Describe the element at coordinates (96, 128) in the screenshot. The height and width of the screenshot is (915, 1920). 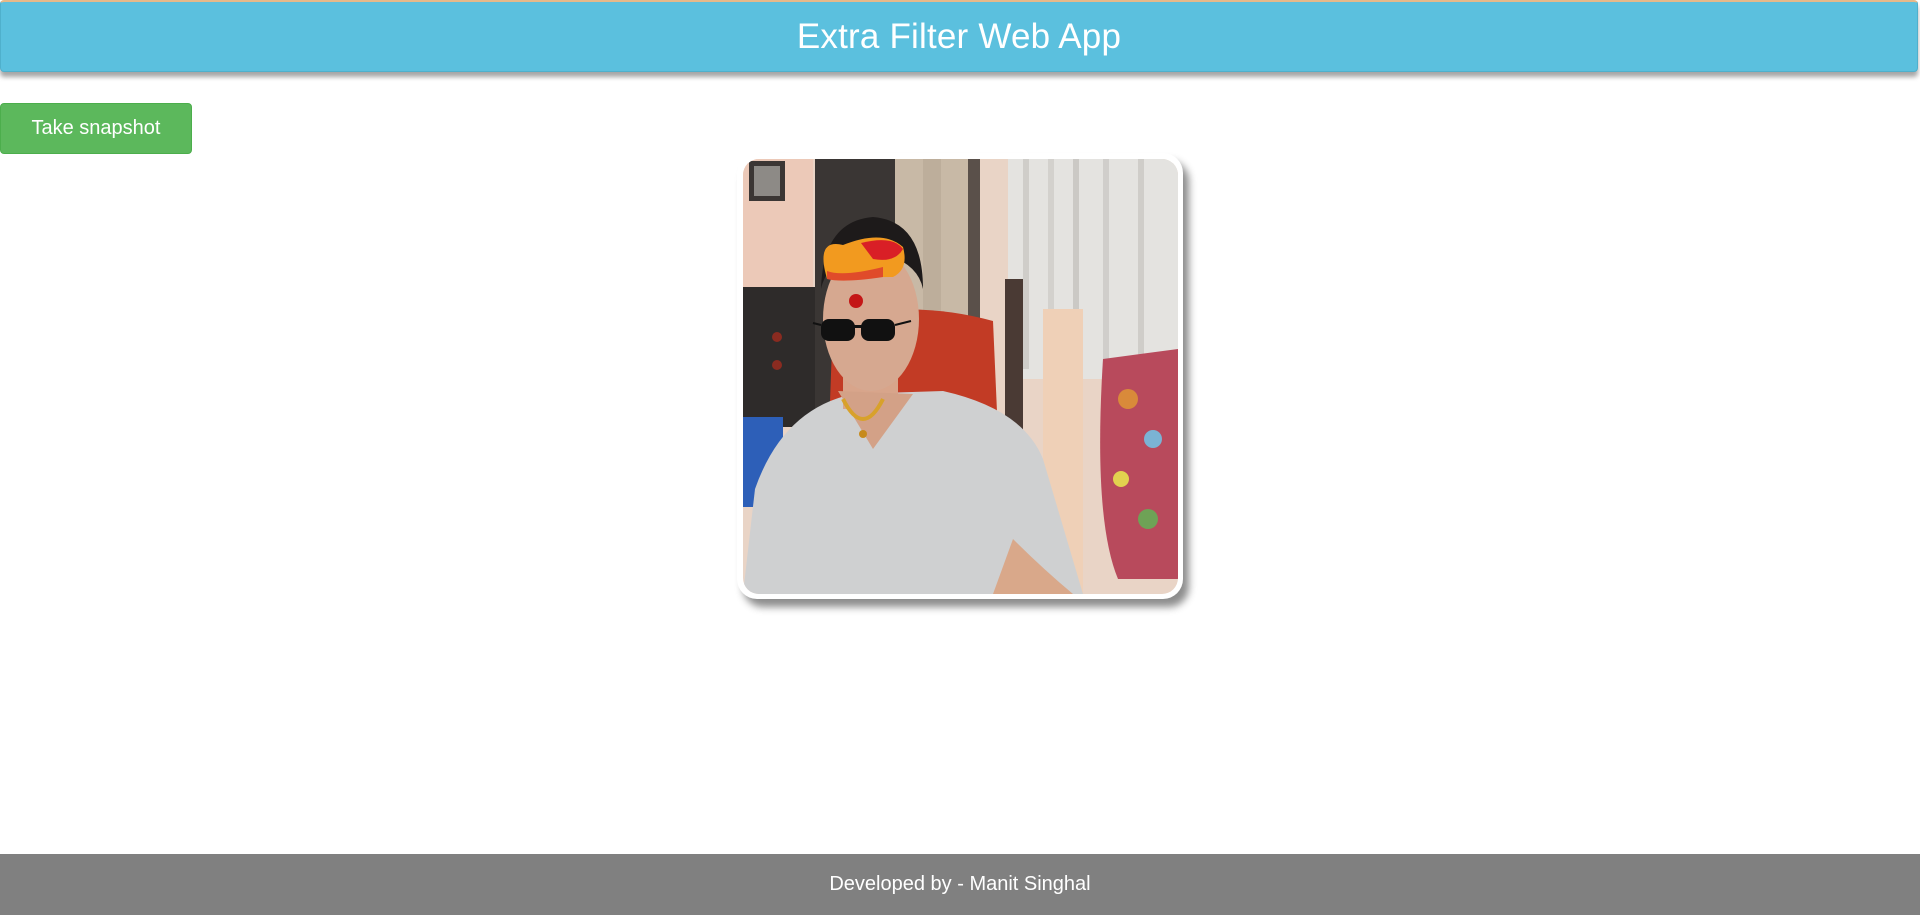
I see `take-snapshot-button: Take snapshot` at that location.